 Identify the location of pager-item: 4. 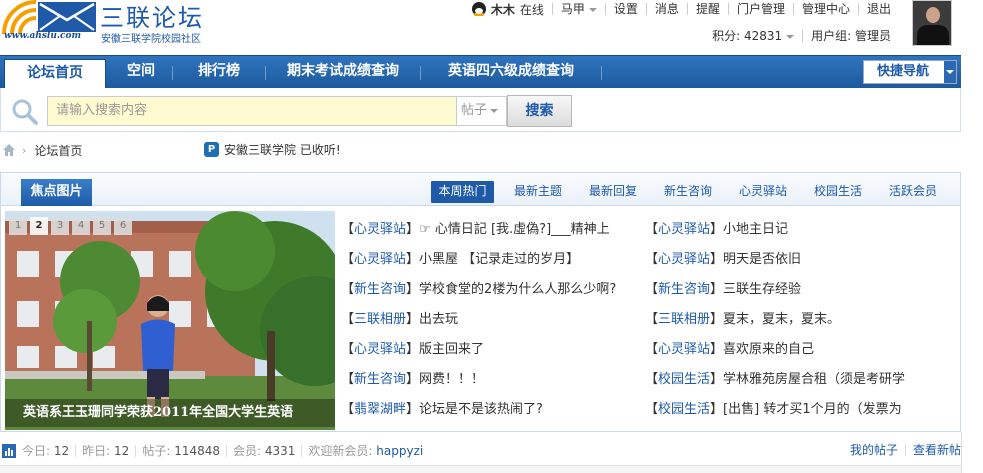
(81, 226).